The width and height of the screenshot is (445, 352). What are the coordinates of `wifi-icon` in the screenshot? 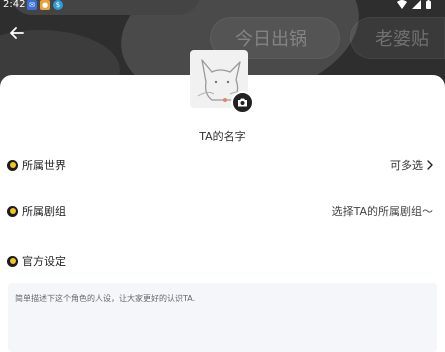 It's located at (402, 4).